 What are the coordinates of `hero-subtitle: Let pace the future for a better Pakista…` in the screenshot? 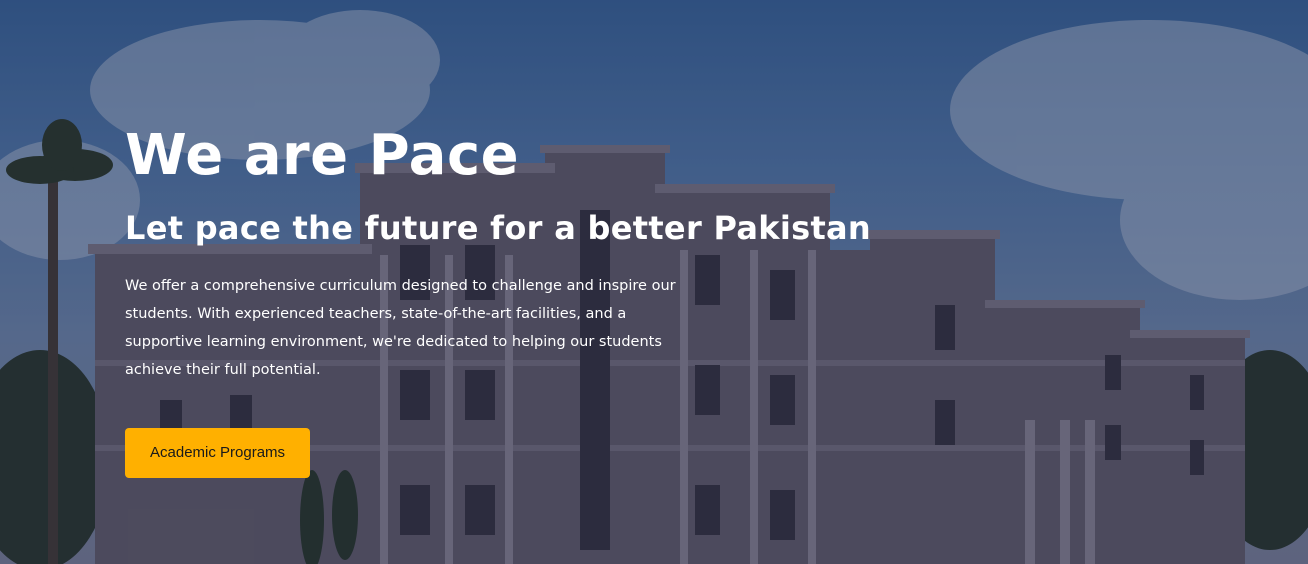 It's located at (498, 228).